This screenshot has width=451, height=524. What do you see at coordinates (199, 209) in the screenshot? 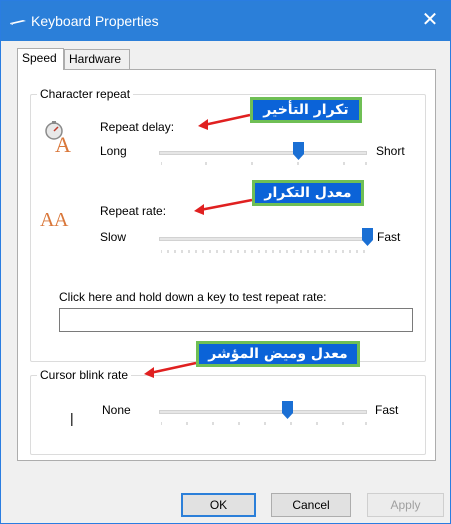
I see `rate-arrowhead` at bounding box center [199, 209].